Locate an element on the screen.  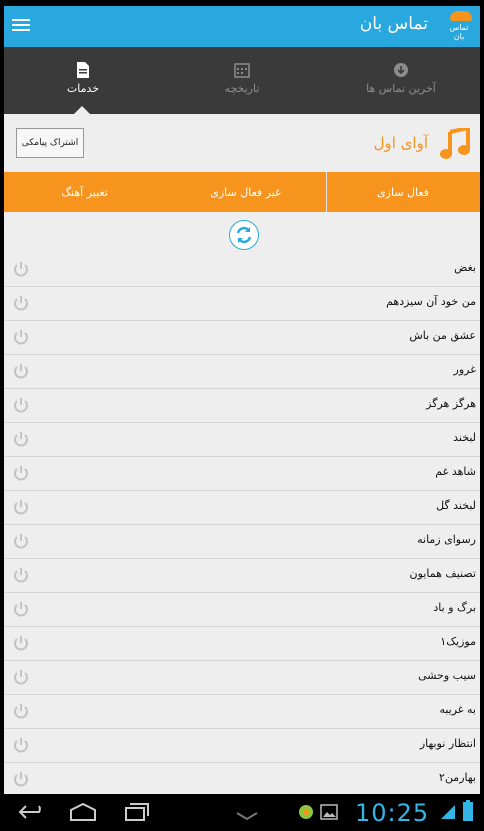
list-item: به غریبه is located at coordinates (242, 712).